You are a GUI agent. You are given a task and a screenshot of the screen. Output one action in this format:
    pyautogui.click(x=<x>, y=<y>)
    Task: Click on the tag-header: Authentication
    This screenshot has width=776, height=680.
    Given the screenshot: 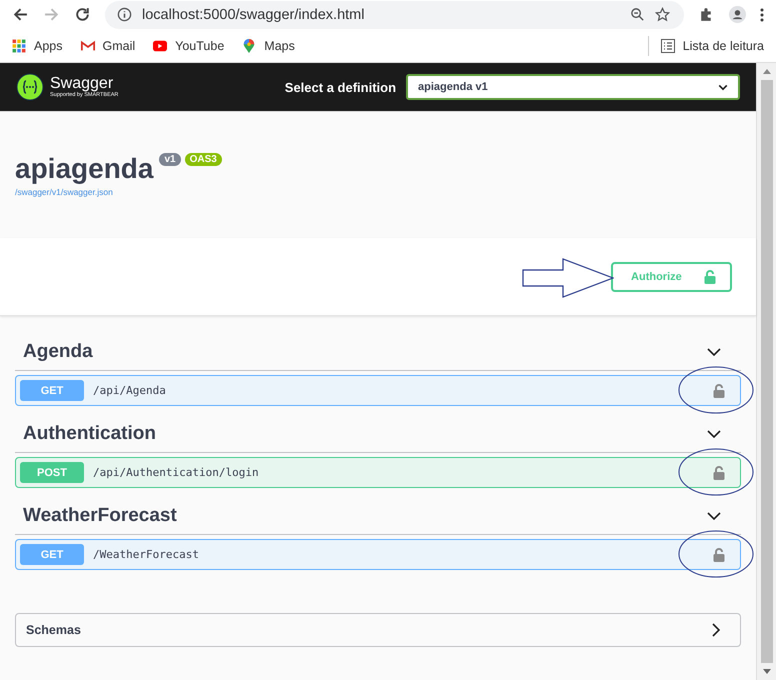 What is the action you would take?
    pyautogui.click(x=378, y=434)
    